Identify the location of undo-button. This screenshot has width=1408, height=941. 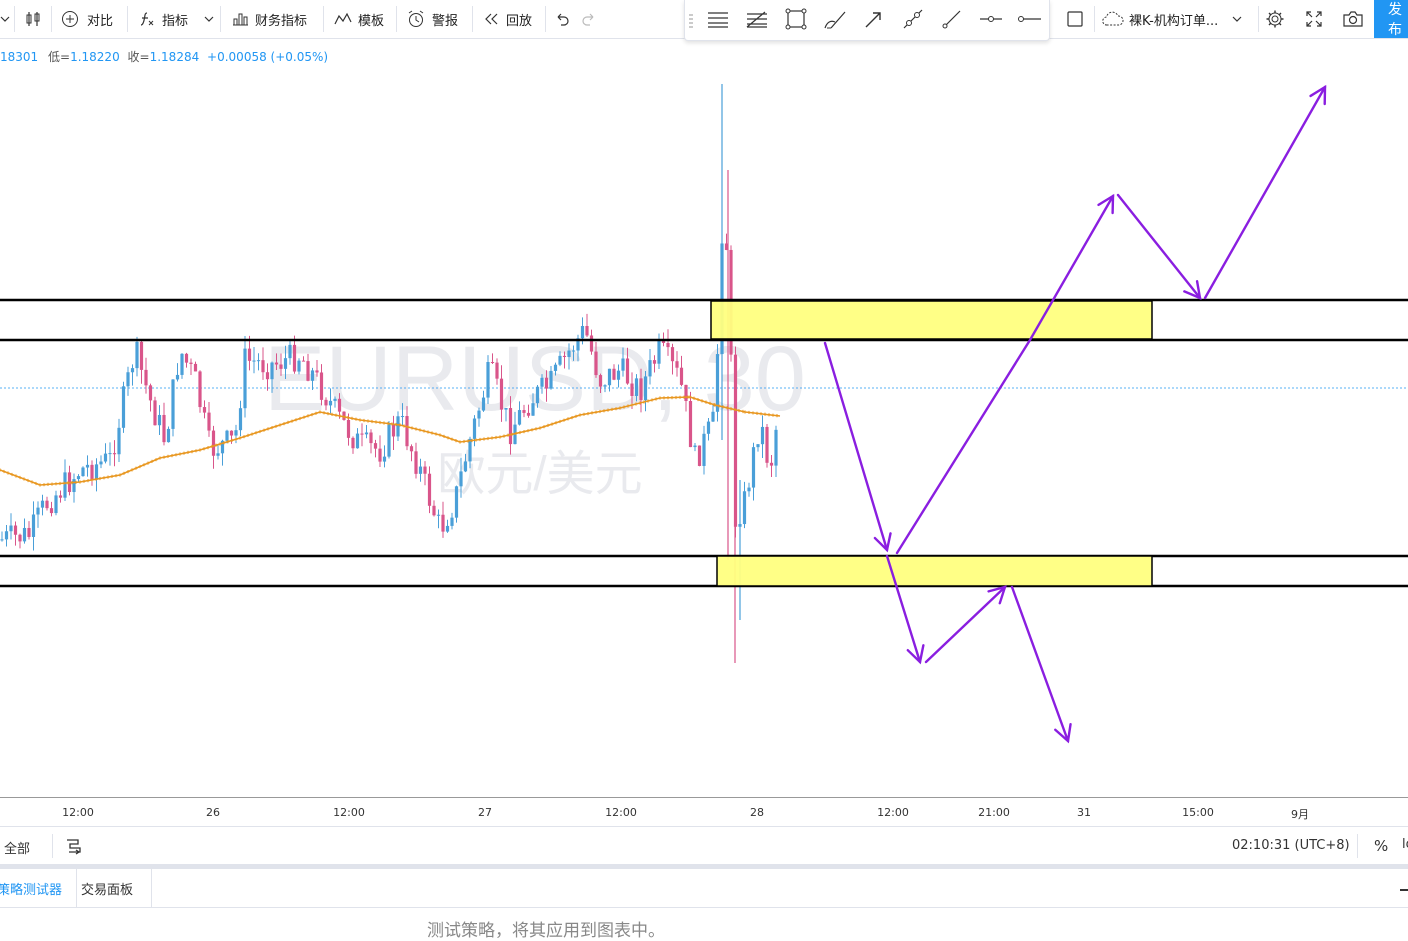
(562, 19).